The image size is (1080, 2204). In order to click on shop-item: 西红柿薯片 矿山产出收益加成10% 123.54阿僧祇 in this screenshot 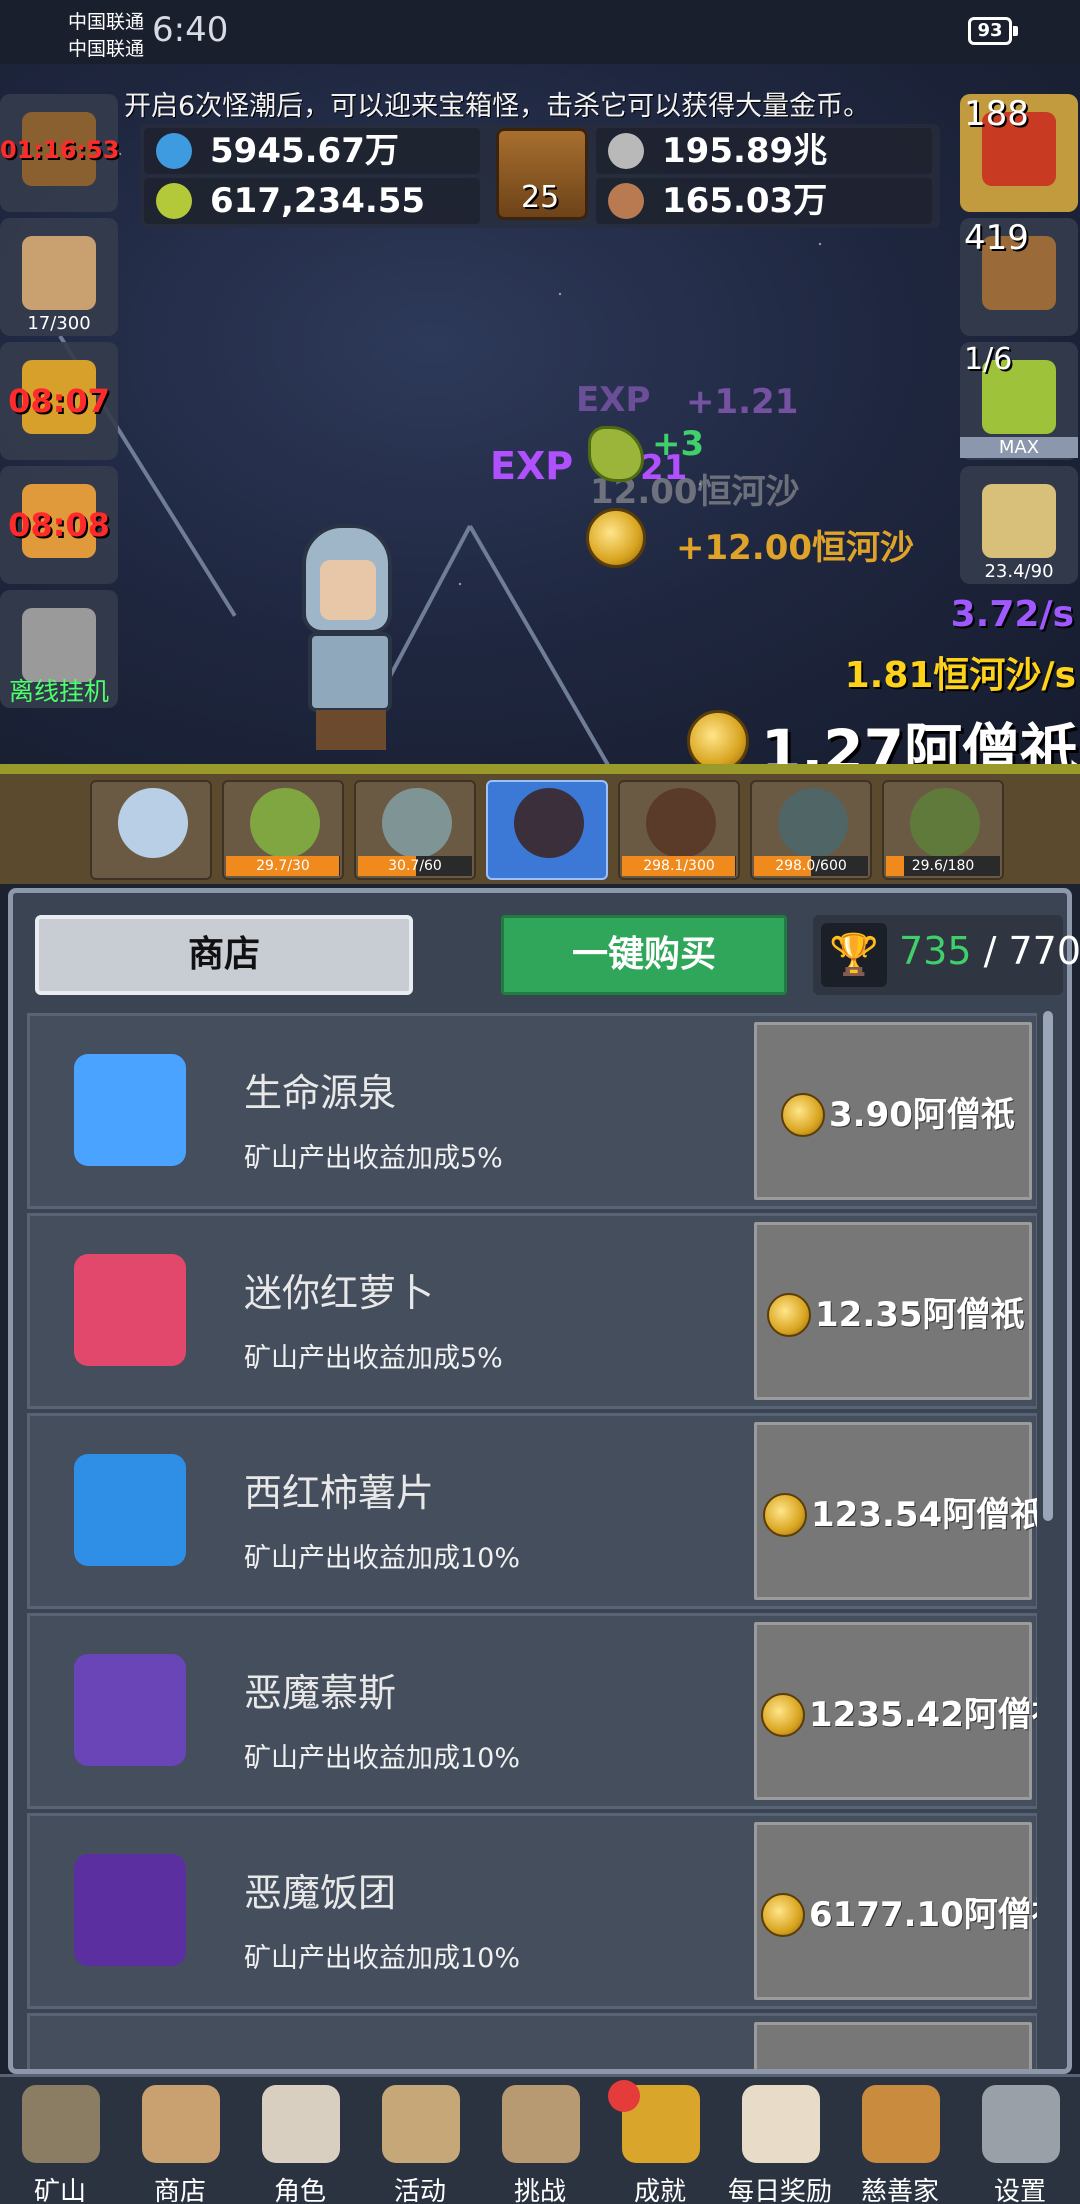, I will do `click(532, 1511)`.